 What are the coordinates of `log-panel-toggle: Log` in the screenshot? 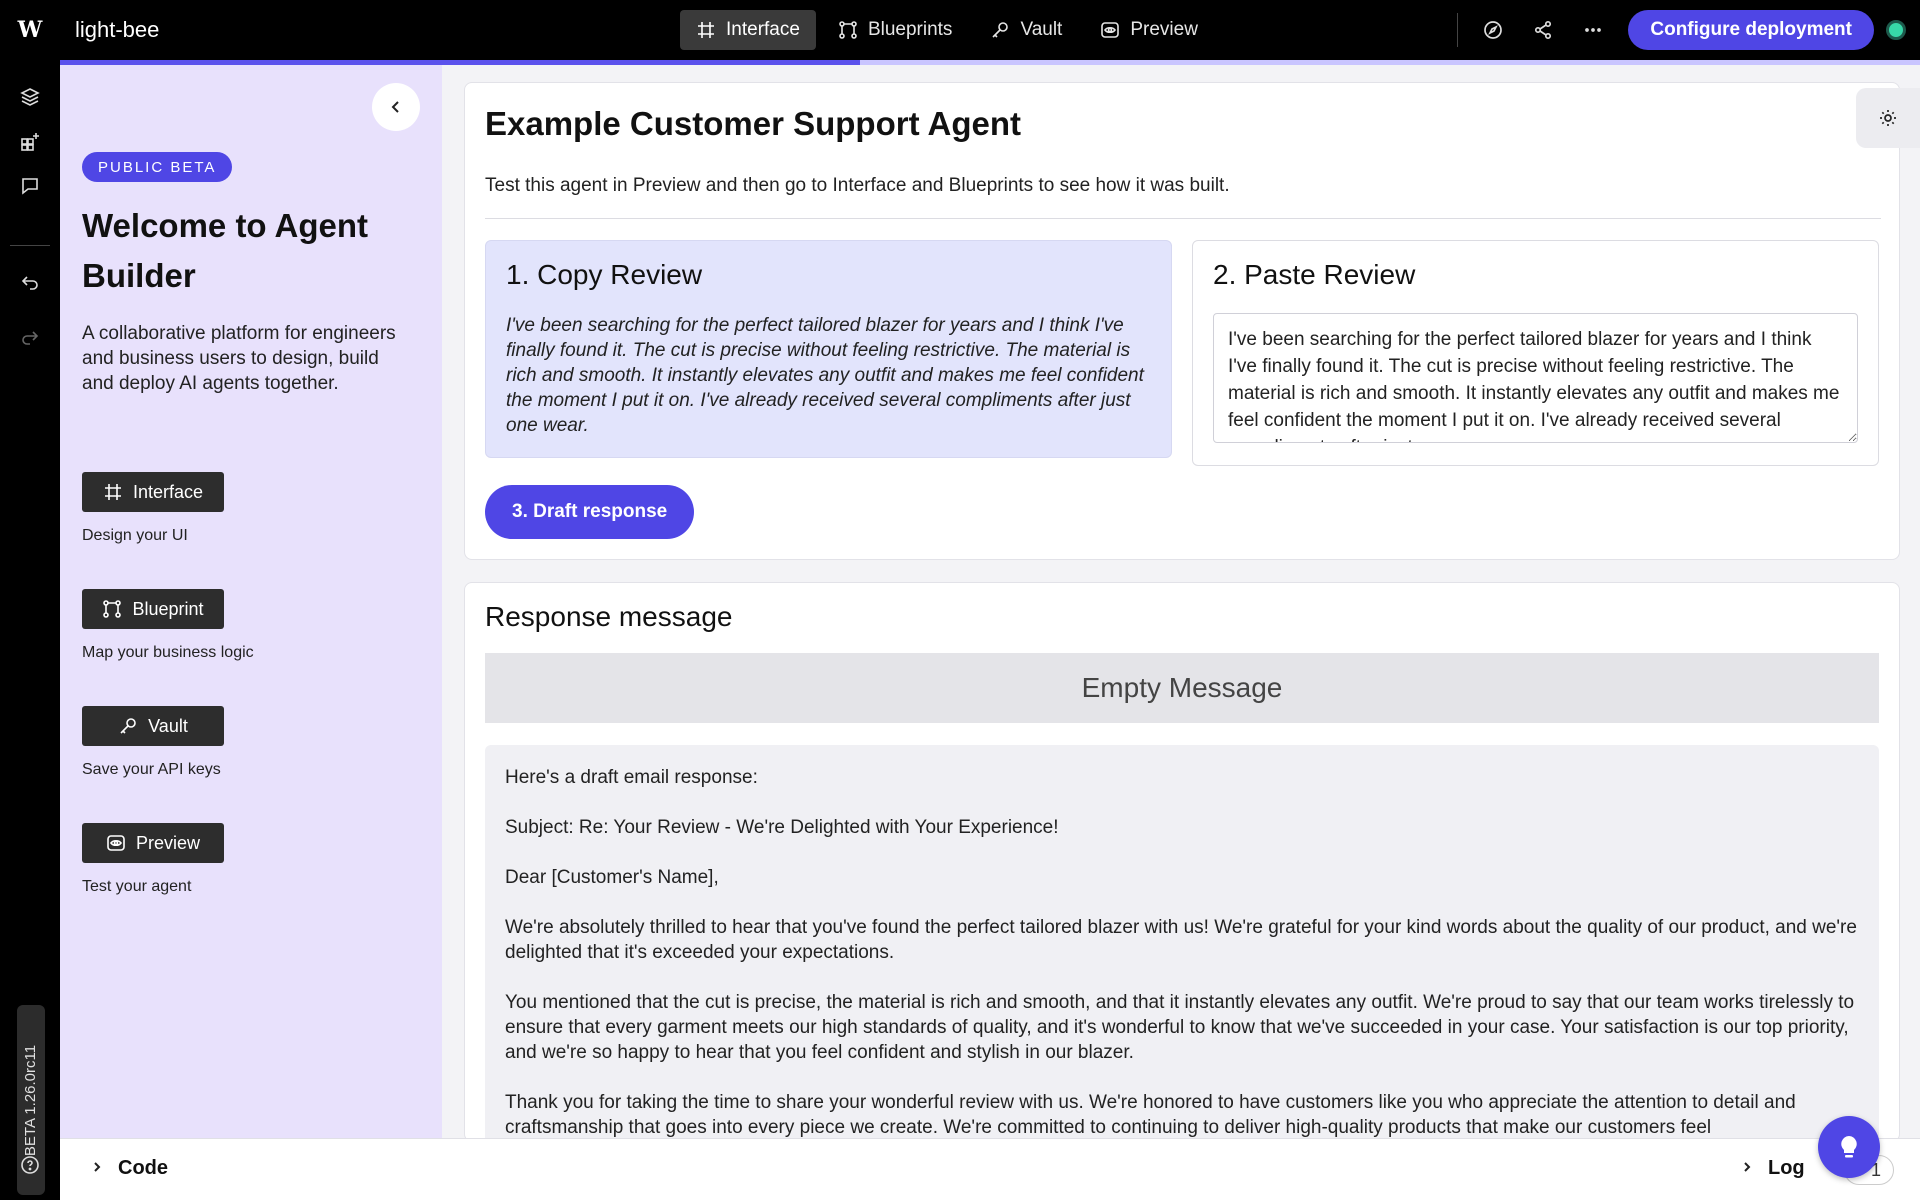 It's located at (1772, 1168).